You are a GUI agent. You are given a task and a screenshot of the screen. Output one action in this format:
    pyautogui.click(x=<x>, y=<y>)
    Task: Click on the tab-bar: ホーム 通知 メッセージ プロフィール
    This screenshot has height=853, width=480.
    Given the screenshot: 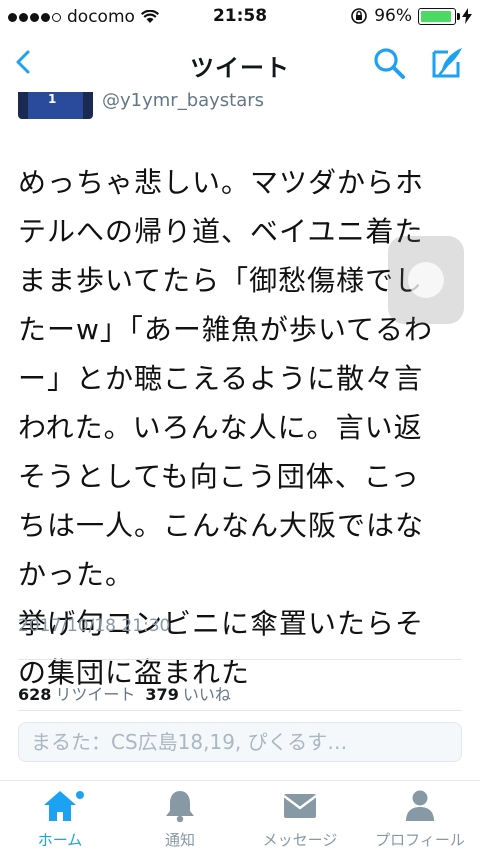 What is the action you would take?
    pyautogui.click(x=240, y=816)
    